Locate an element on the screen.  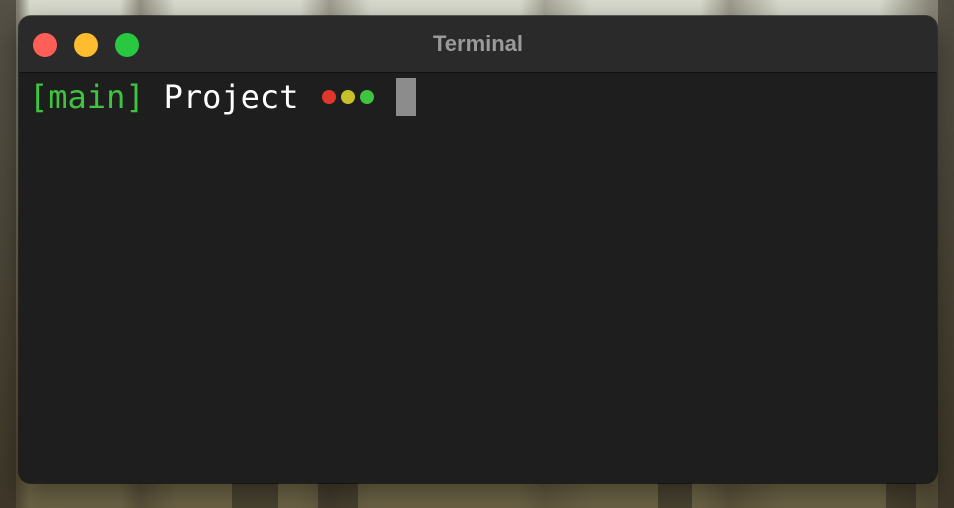
window-title: Terminal is located at coordinates (478, 43).